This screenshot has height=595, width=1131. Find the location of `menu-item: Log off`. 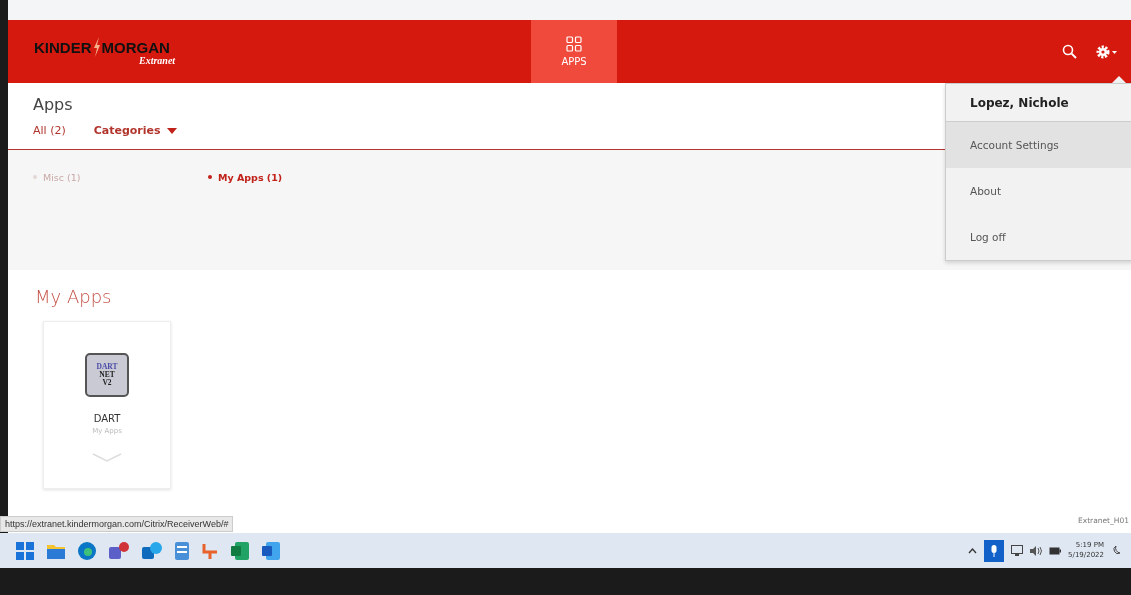

menu-item: Log off is located at coordinates (1038, 237).